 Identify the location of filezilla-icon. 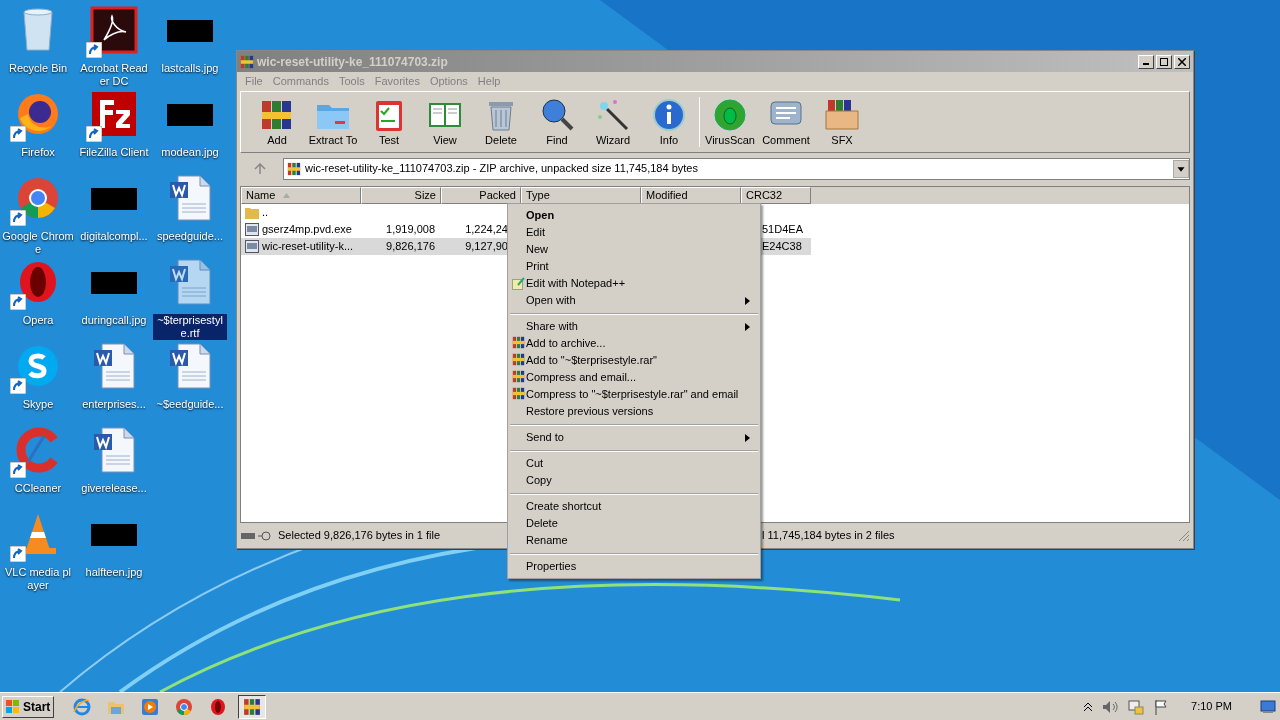
(114, 114).